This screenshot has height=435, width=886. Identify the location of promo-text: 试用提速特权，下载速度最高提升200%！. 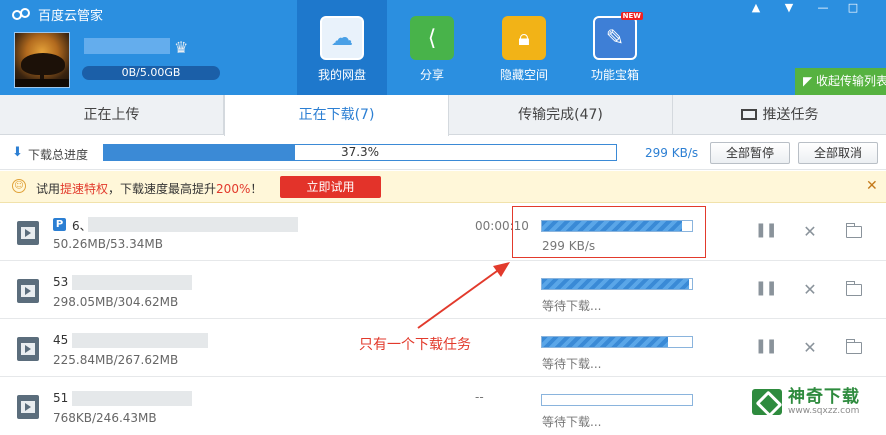
(149, 188).